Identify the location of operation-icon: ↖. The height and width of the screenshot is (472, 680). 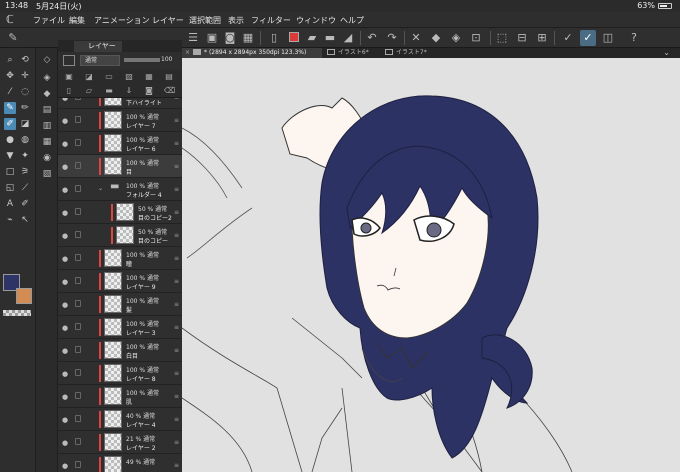
(25, 220).